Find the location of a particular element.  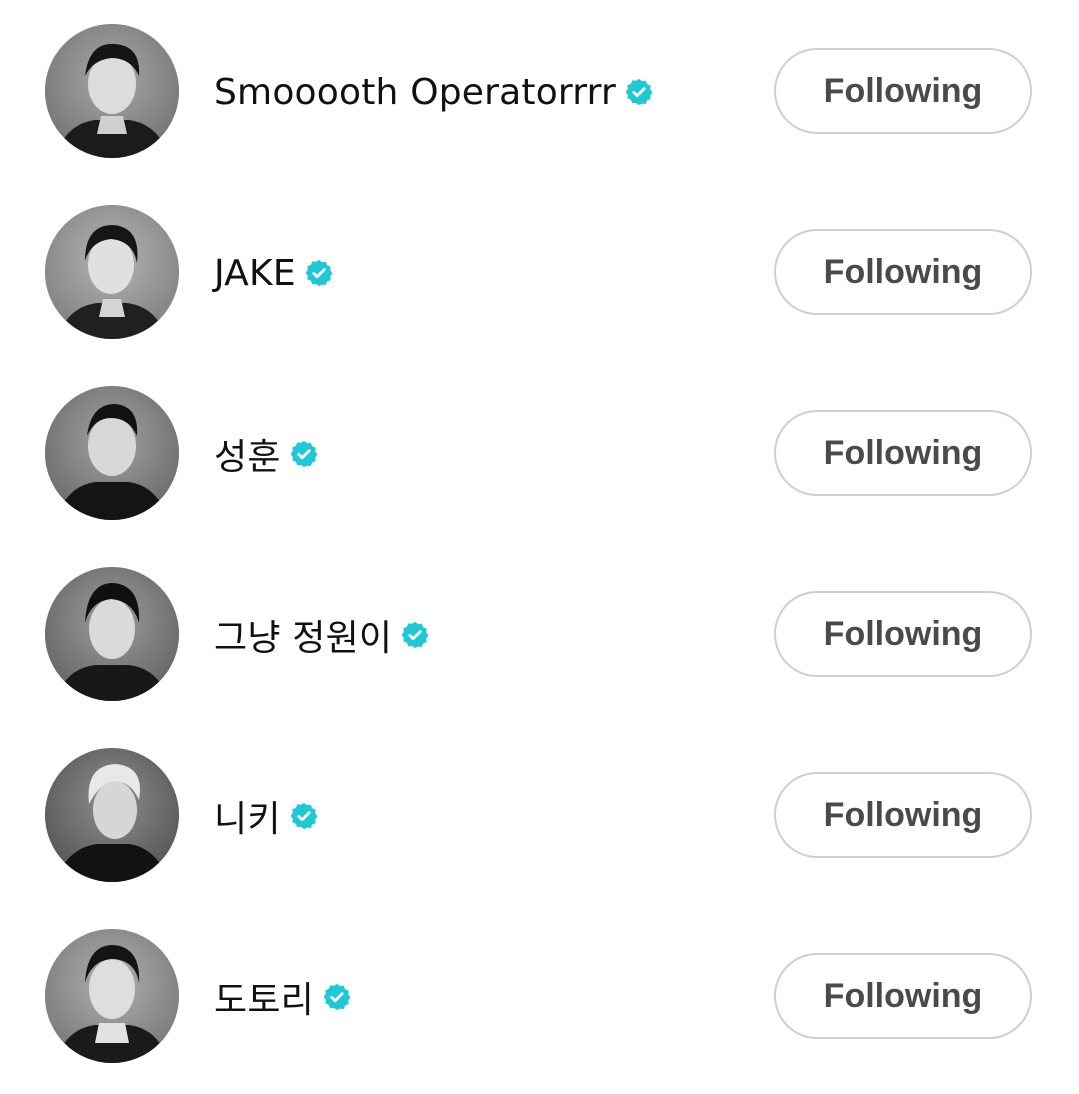

account-name-group: 성훈 is located at coordinates (266, 454).